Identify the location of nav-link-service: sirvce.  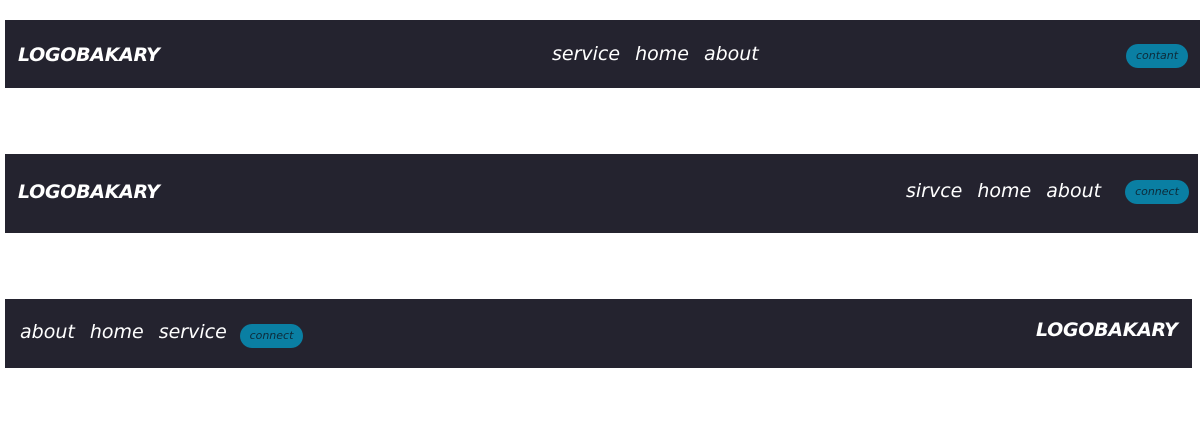
(934, 191).